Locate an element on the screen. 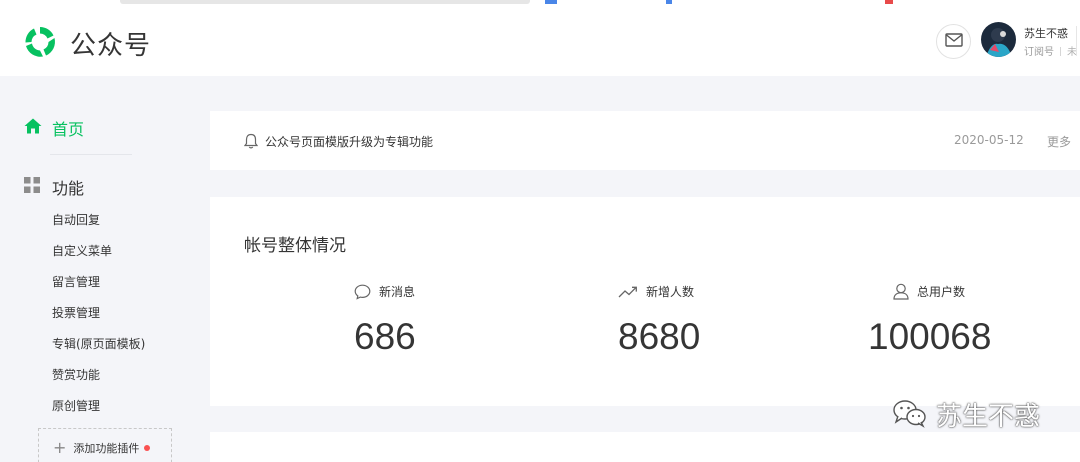 This screenshot has width=1080, height=462. home-icon is located at coordinates (33, 128).